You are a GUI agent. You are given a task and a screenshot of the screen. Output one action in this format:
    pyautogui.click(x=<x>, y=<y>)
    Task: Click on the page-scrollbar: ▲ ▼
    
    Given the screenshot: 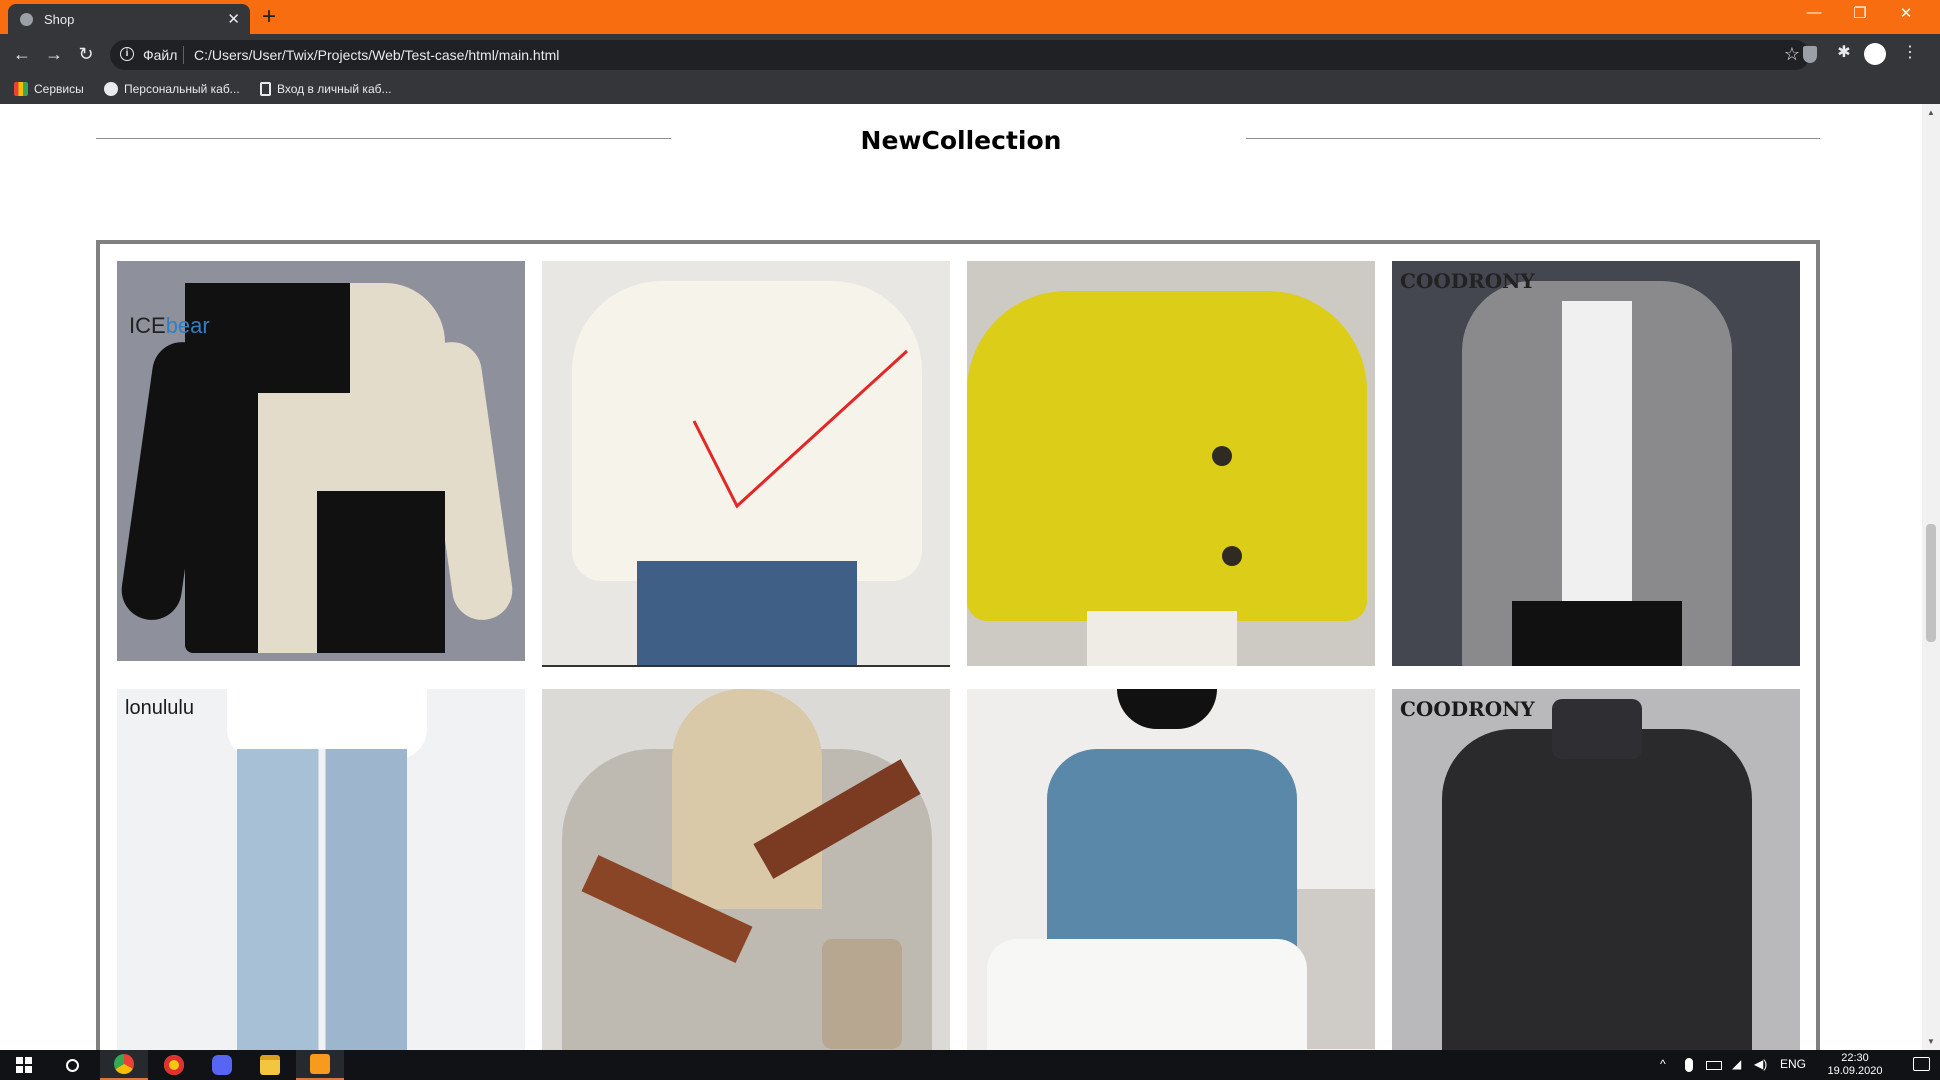 What is the action you would take?
    pyautogui.click(x=1931, y=577)
    